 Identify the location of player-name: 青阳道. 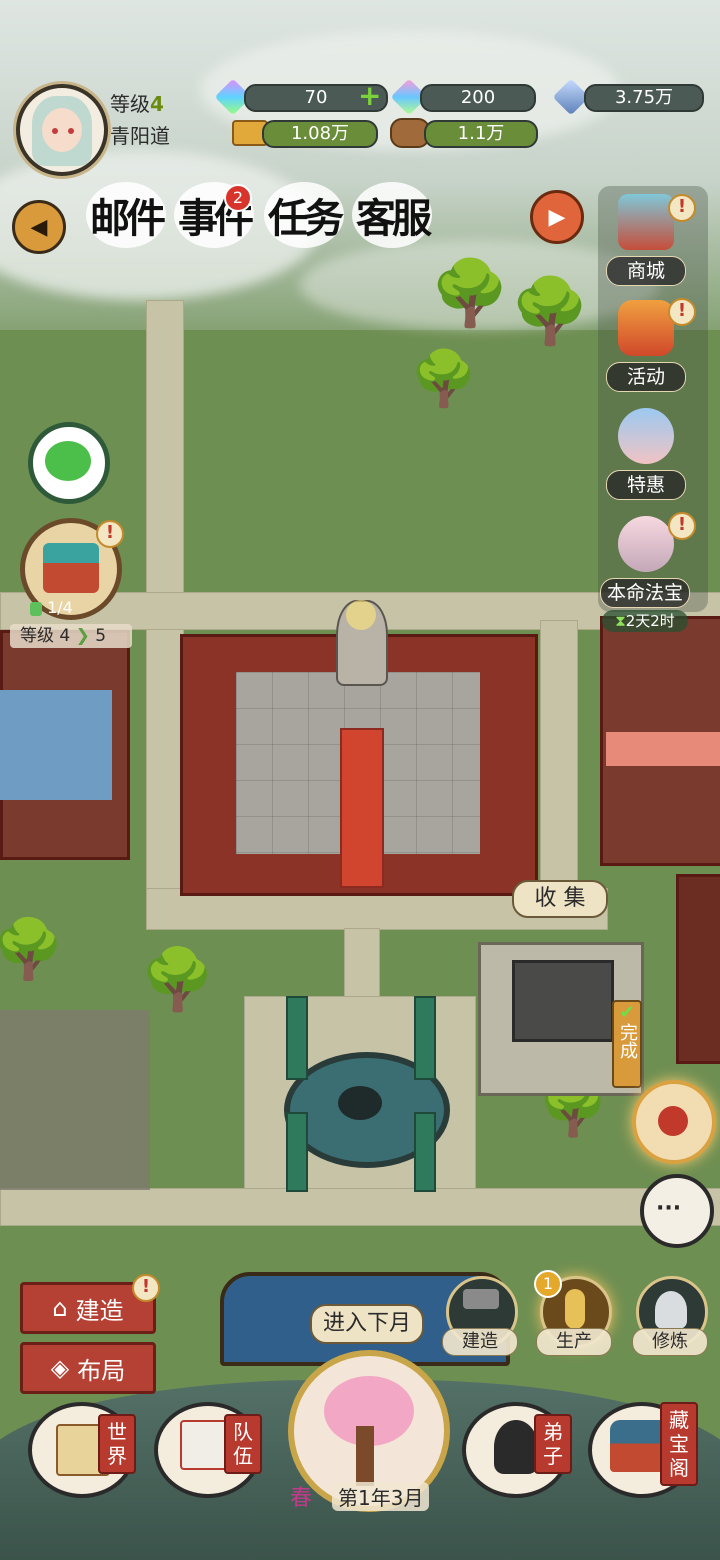
(140, 136).